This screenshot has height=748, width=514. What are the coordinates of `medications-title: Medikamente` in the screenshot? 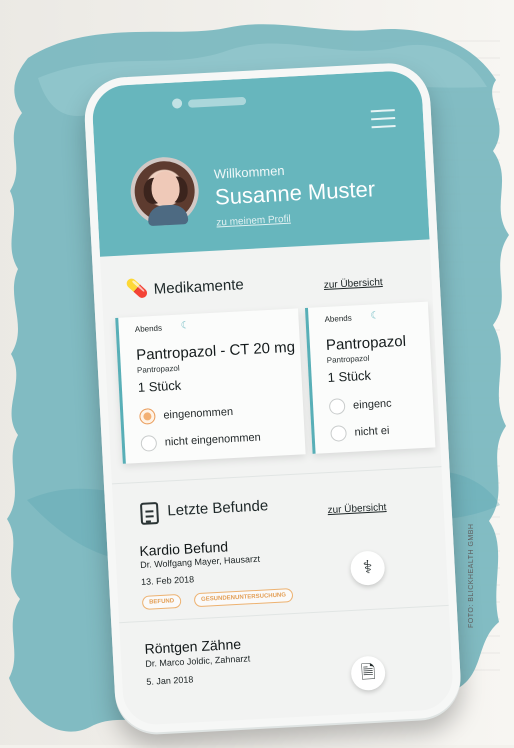 It's located at (199, 287).